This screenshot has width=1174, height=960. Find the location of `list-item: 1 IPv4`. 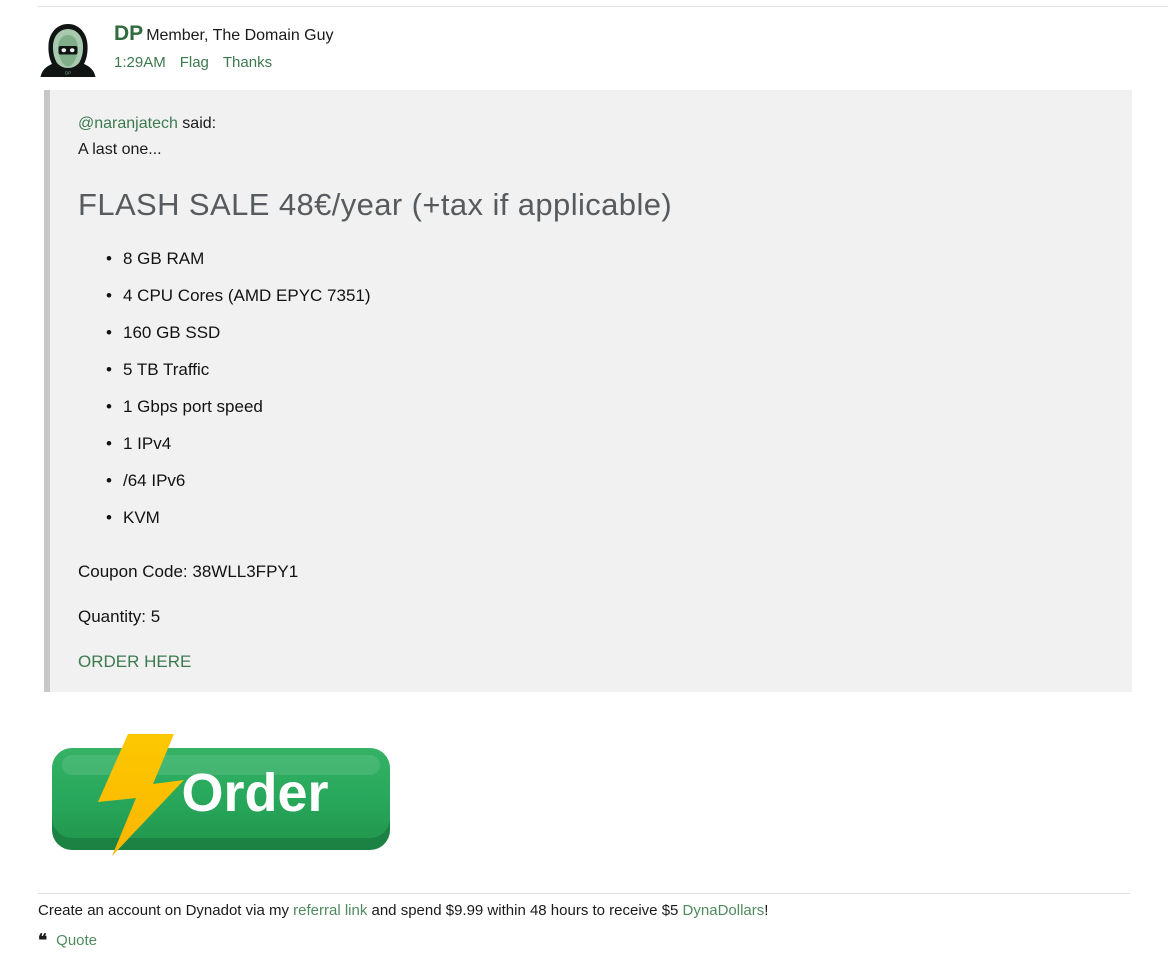

list-item: 1 IPv4 is located at coordinates (605, 443).